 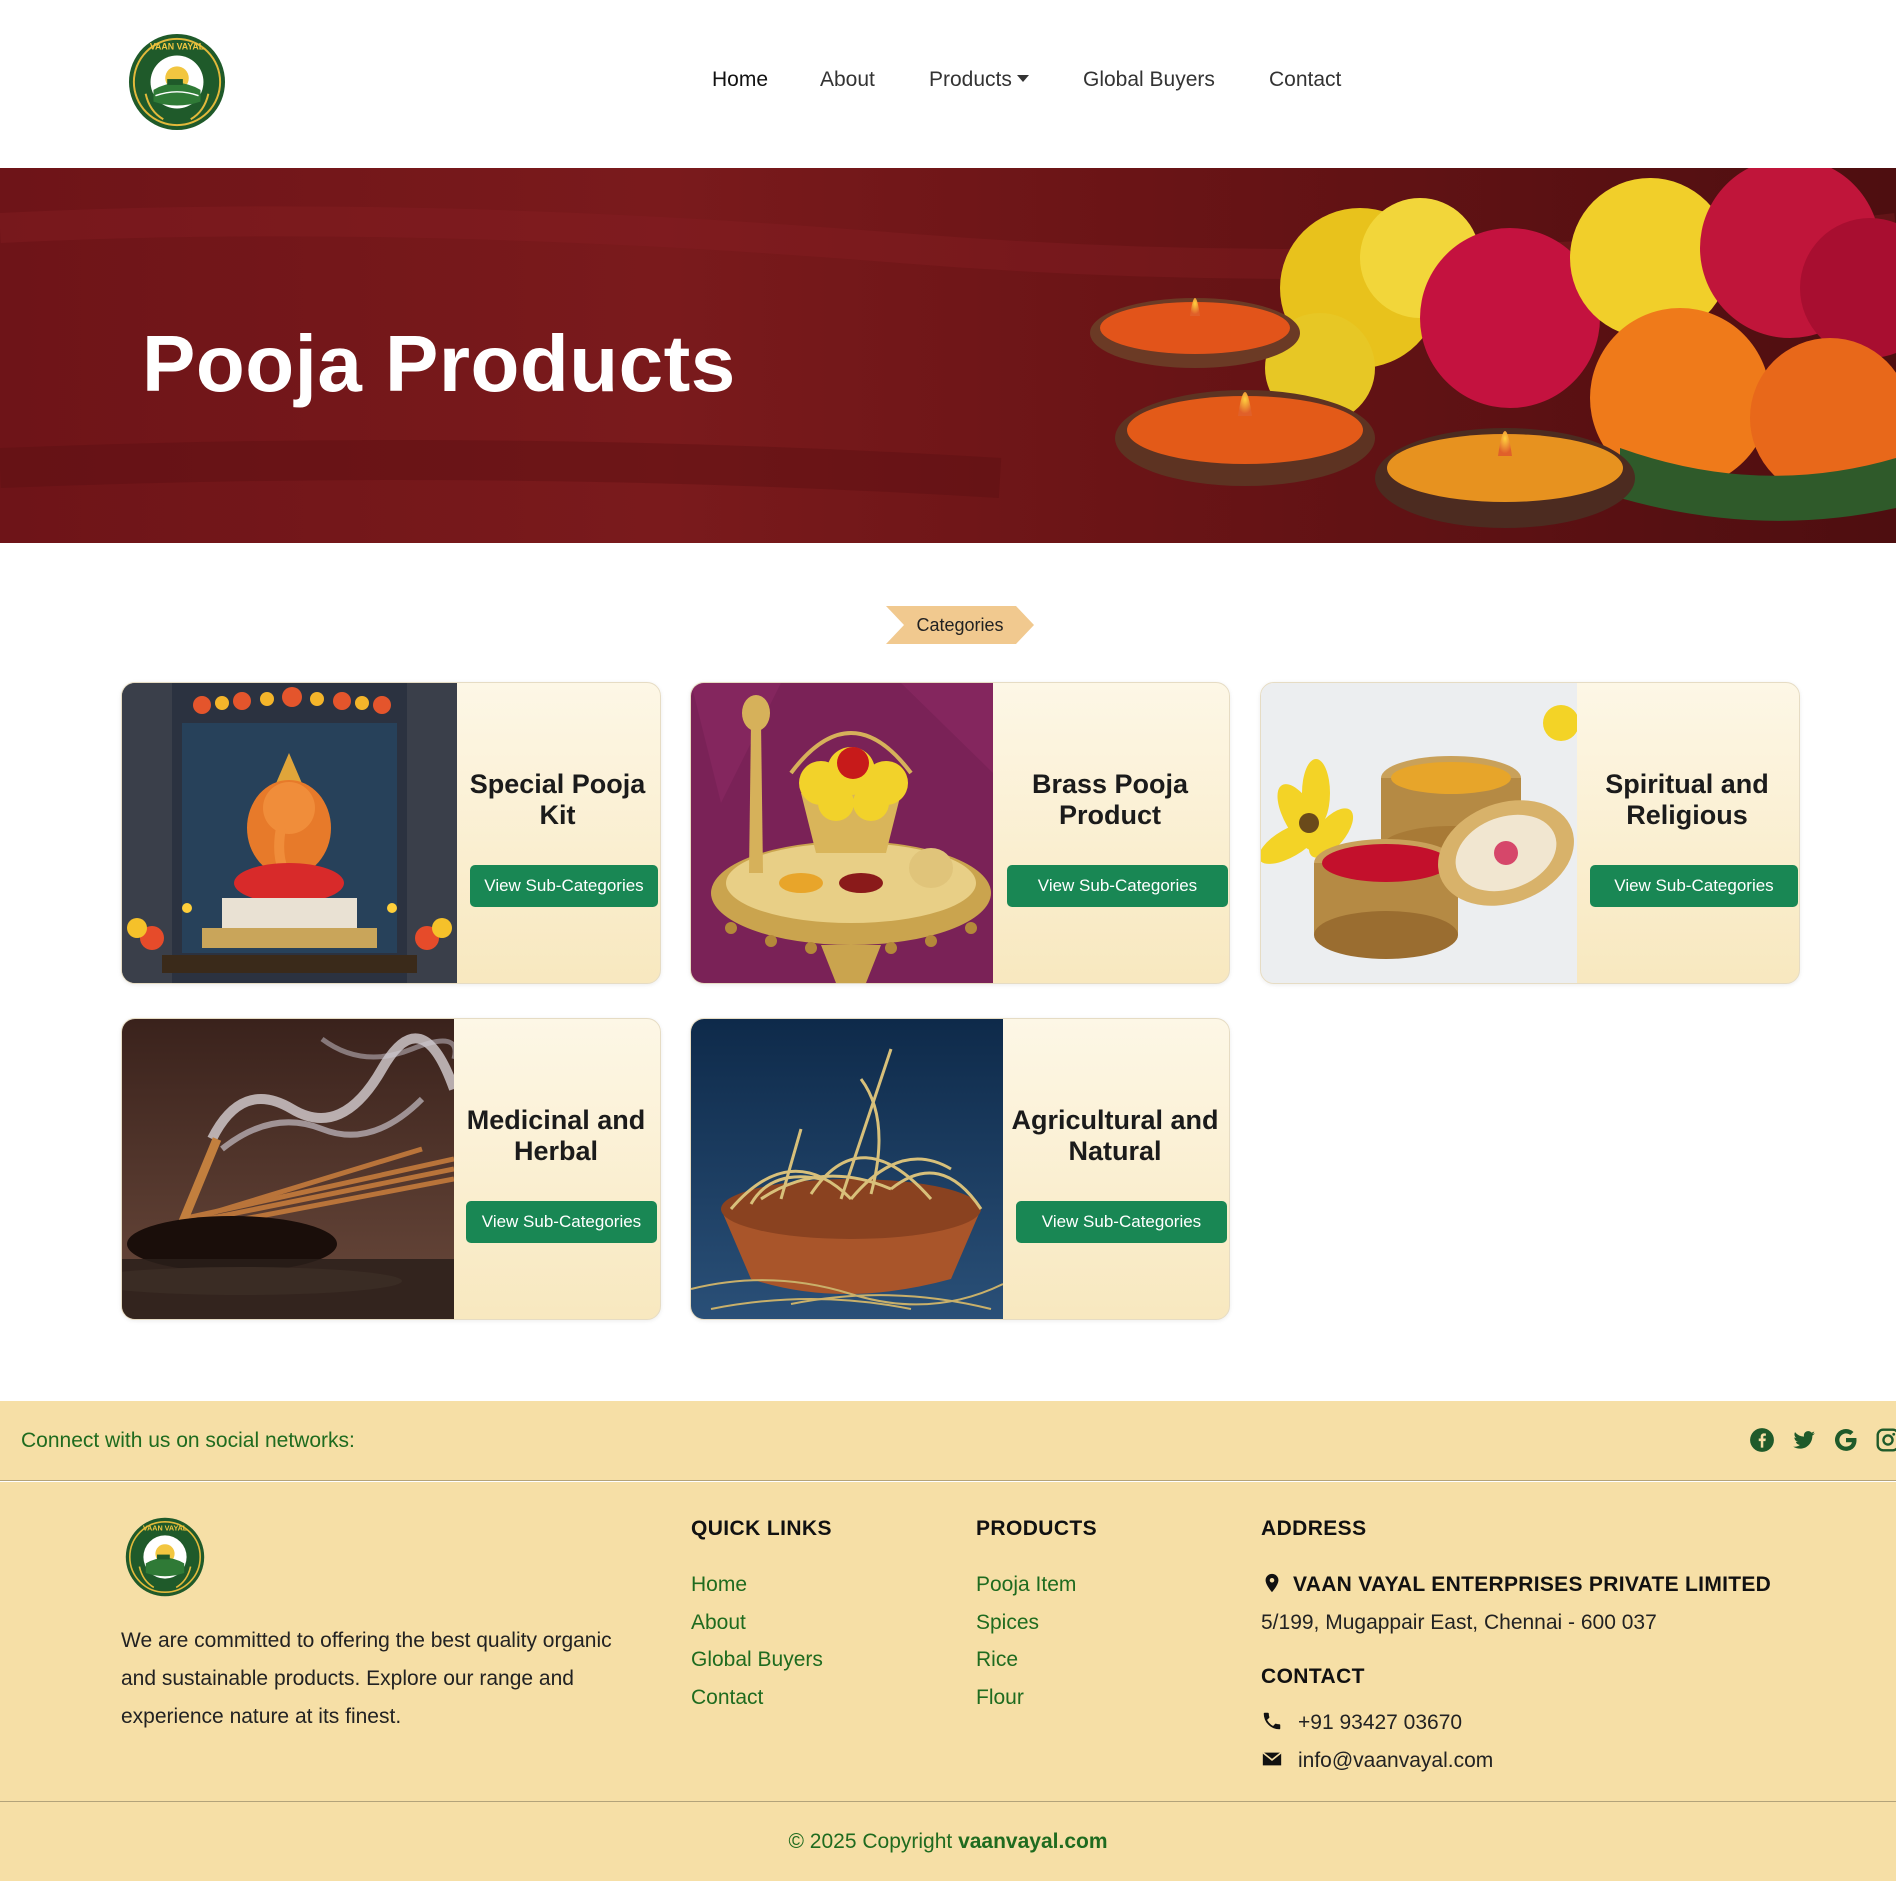 What do you see at coordinates (557, 799) in the screenshot?
I see `card-title: Special Pooja Kit` at bounding box center [557, 799].